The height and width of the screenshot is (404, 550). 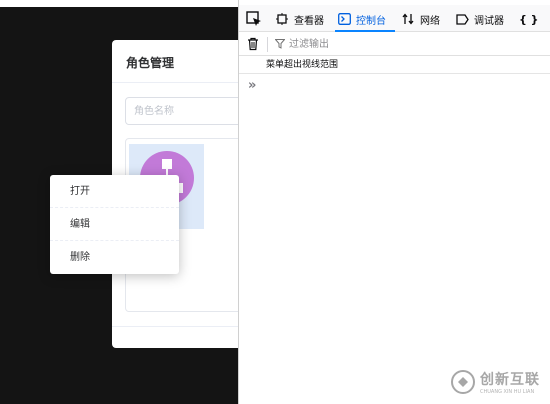 What do you see at coordinates (489, 21) in the screenshot?
I see `tab-debugger-label: 调试器` at bounding box center [489, 21].